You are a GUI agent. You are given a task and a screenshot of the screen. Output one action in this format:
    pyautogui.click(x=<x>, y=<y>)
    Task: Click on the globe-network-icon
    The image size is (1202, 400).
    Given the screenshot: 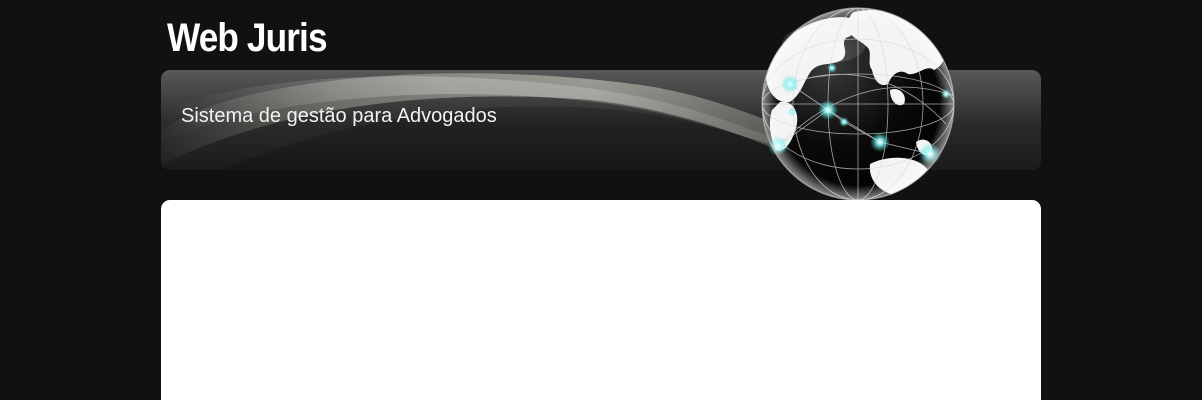 What is the action you would take?
    pyautogui.click(x=858, y=104)
    